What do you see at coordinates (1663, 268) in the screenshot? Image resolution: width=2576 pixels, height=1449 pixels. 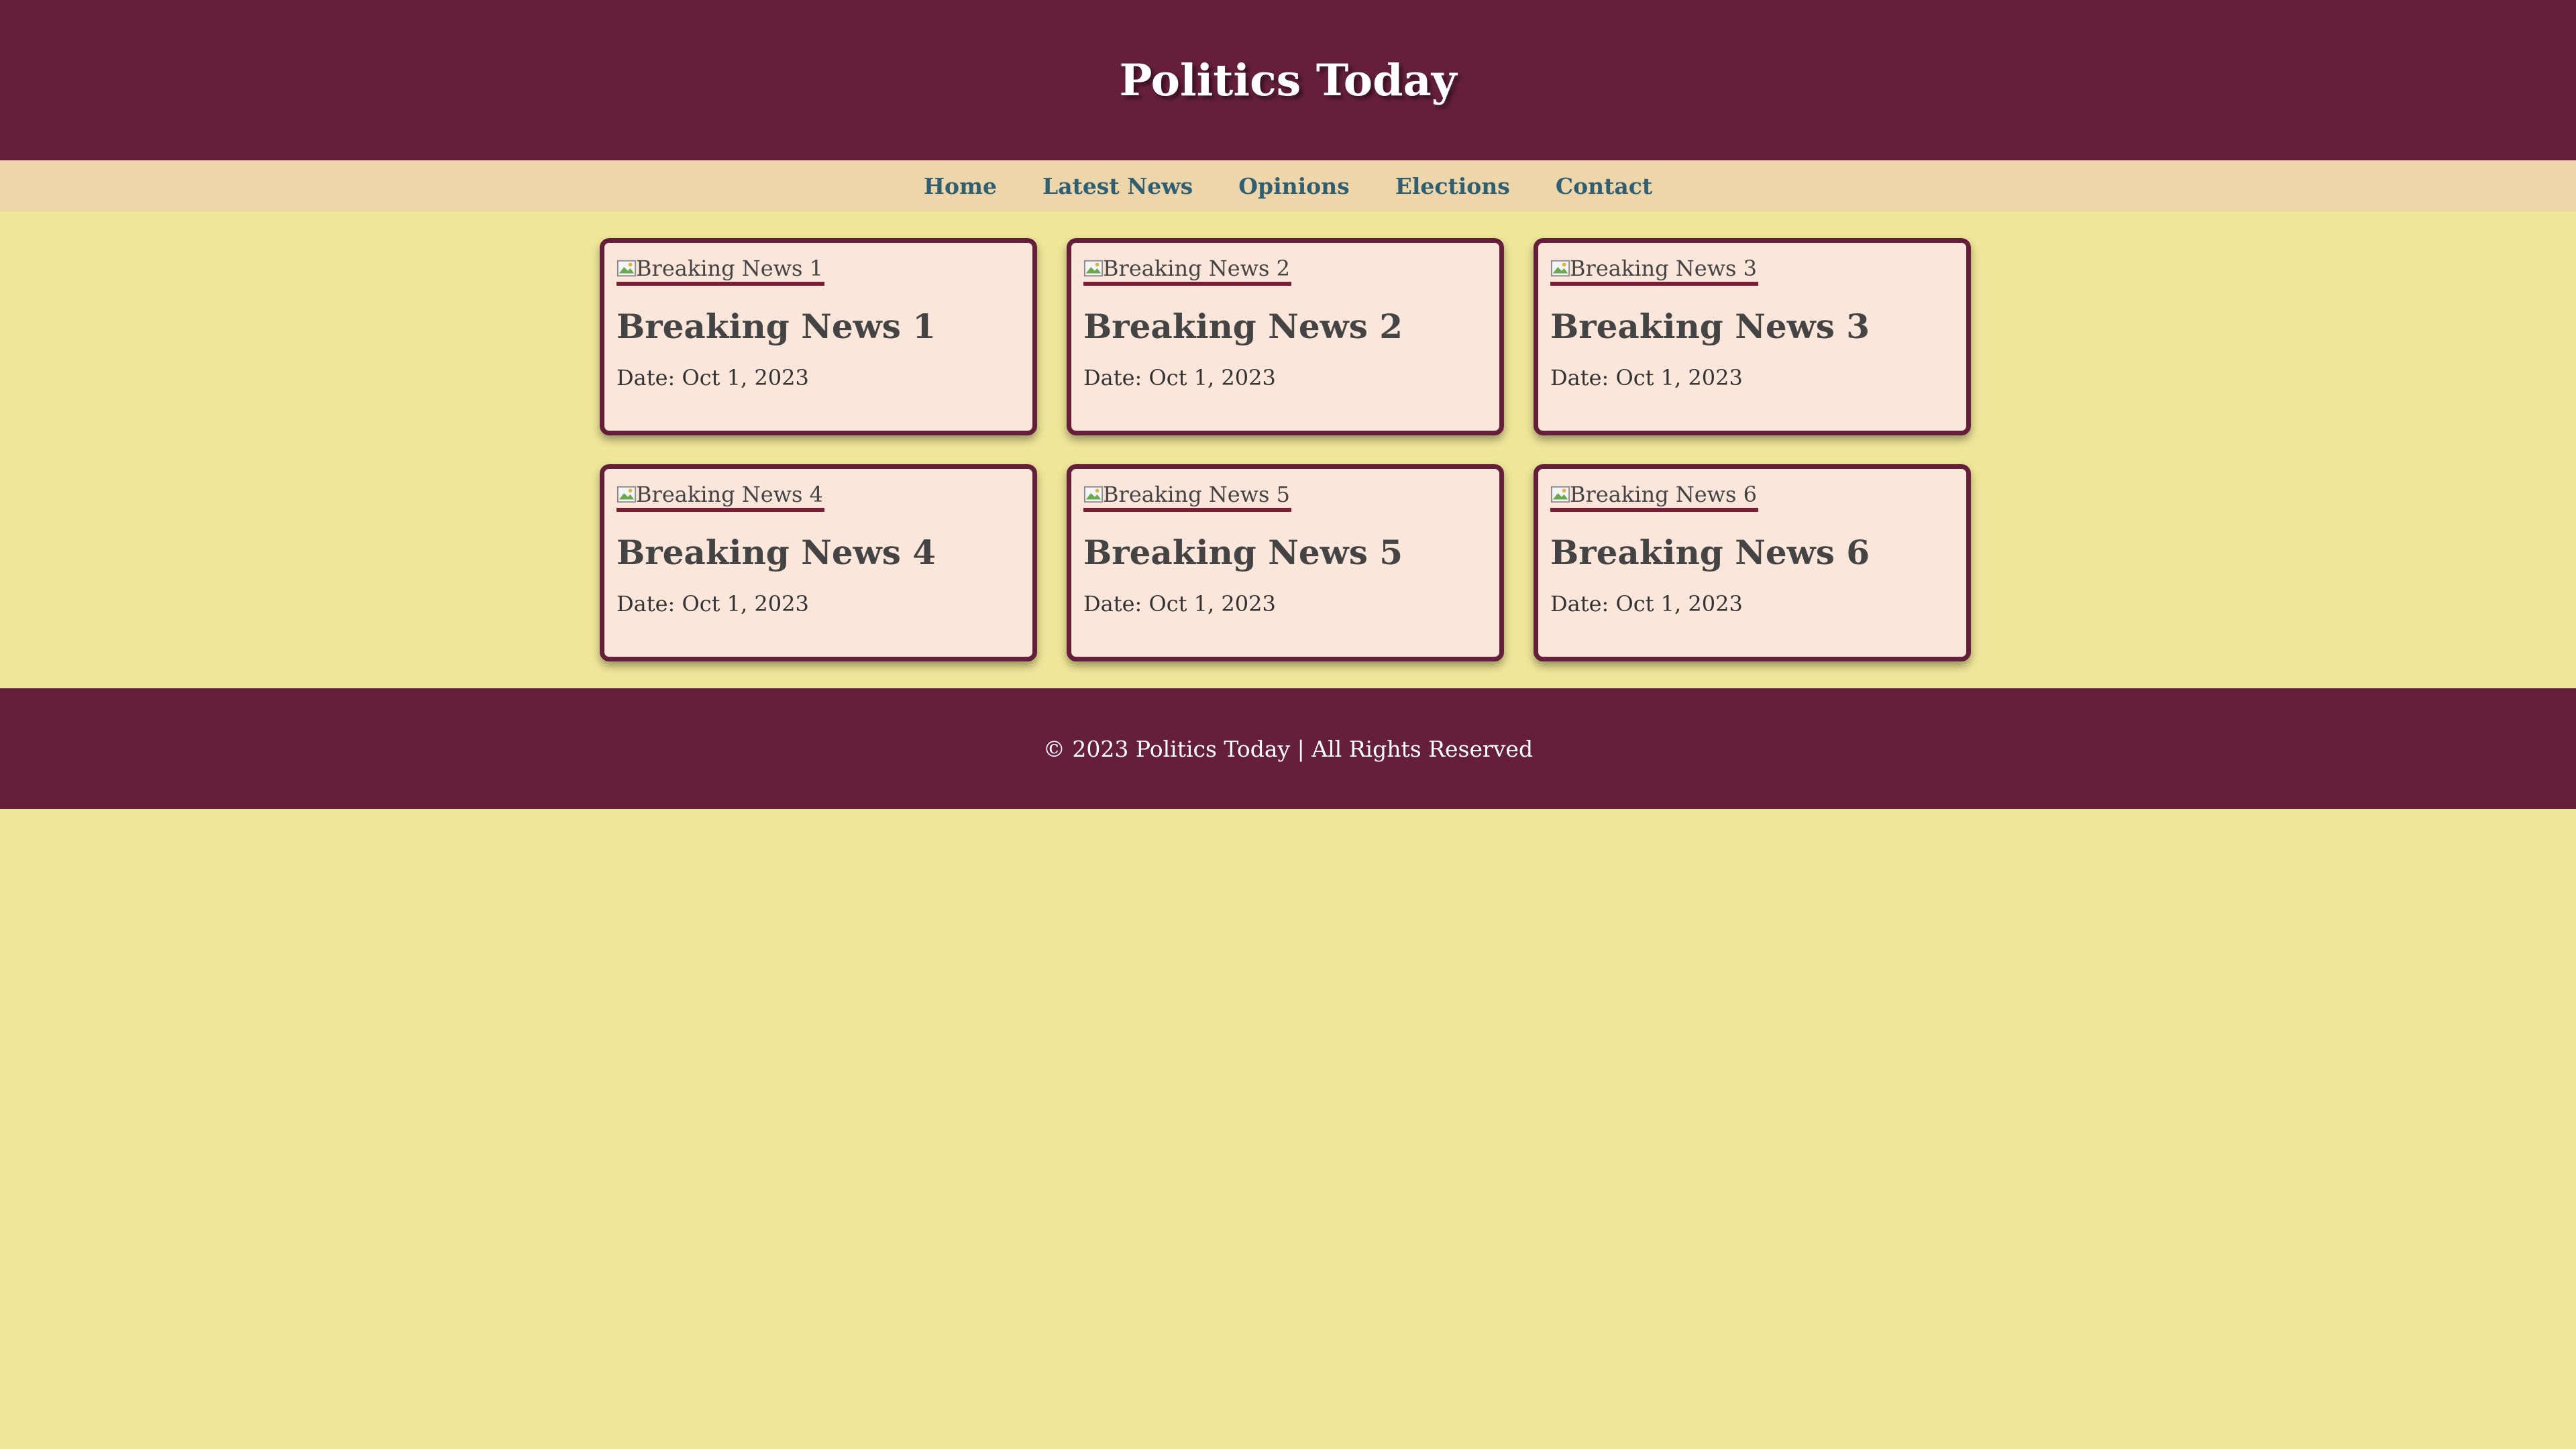 I see `article-image-alt: Breaking News 3` at bounding box center [1663, 268].